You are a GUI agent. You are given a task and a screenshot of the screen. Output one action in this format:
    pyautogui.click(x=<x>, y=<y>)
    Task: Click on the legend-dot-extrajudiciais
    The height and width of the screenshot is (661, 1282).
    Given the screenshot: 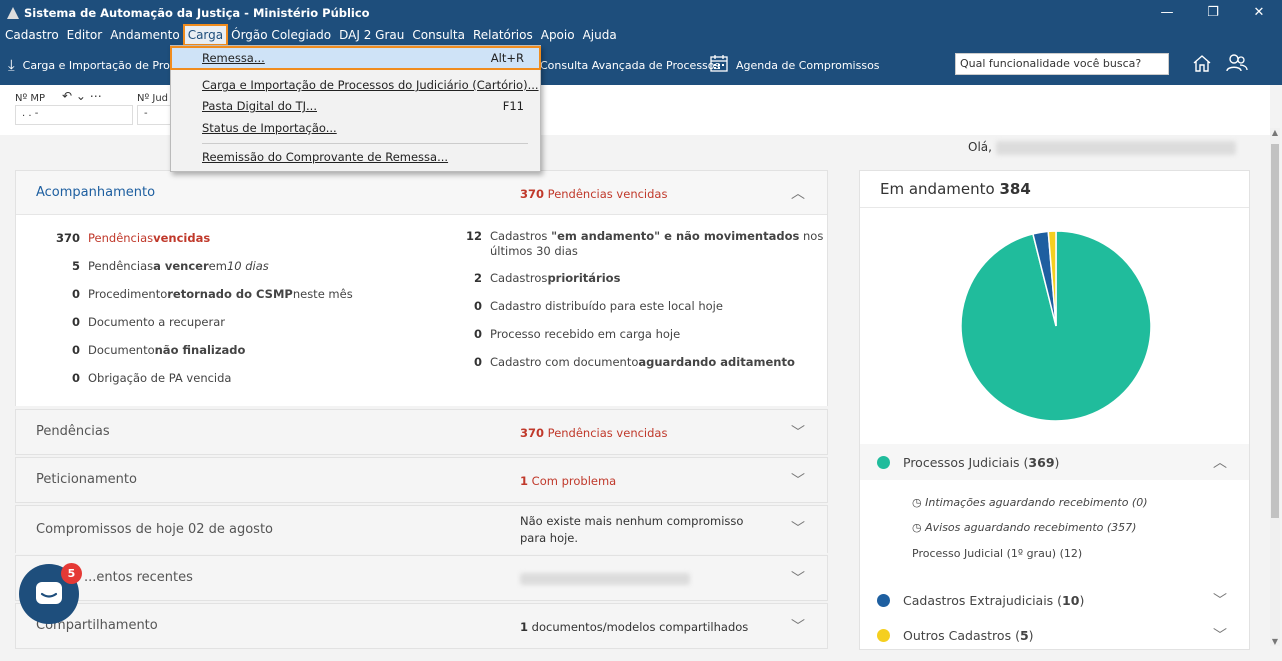 What is the action you would take?
    pyautogui.click(x=883, y=600)
    